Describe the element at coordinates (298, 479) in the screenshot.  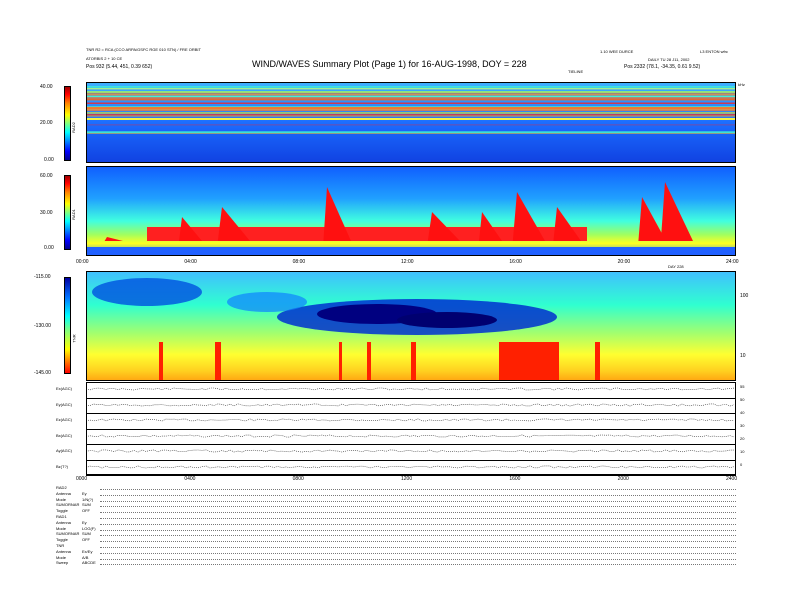
I see `xtick-label: 0800` at that location.